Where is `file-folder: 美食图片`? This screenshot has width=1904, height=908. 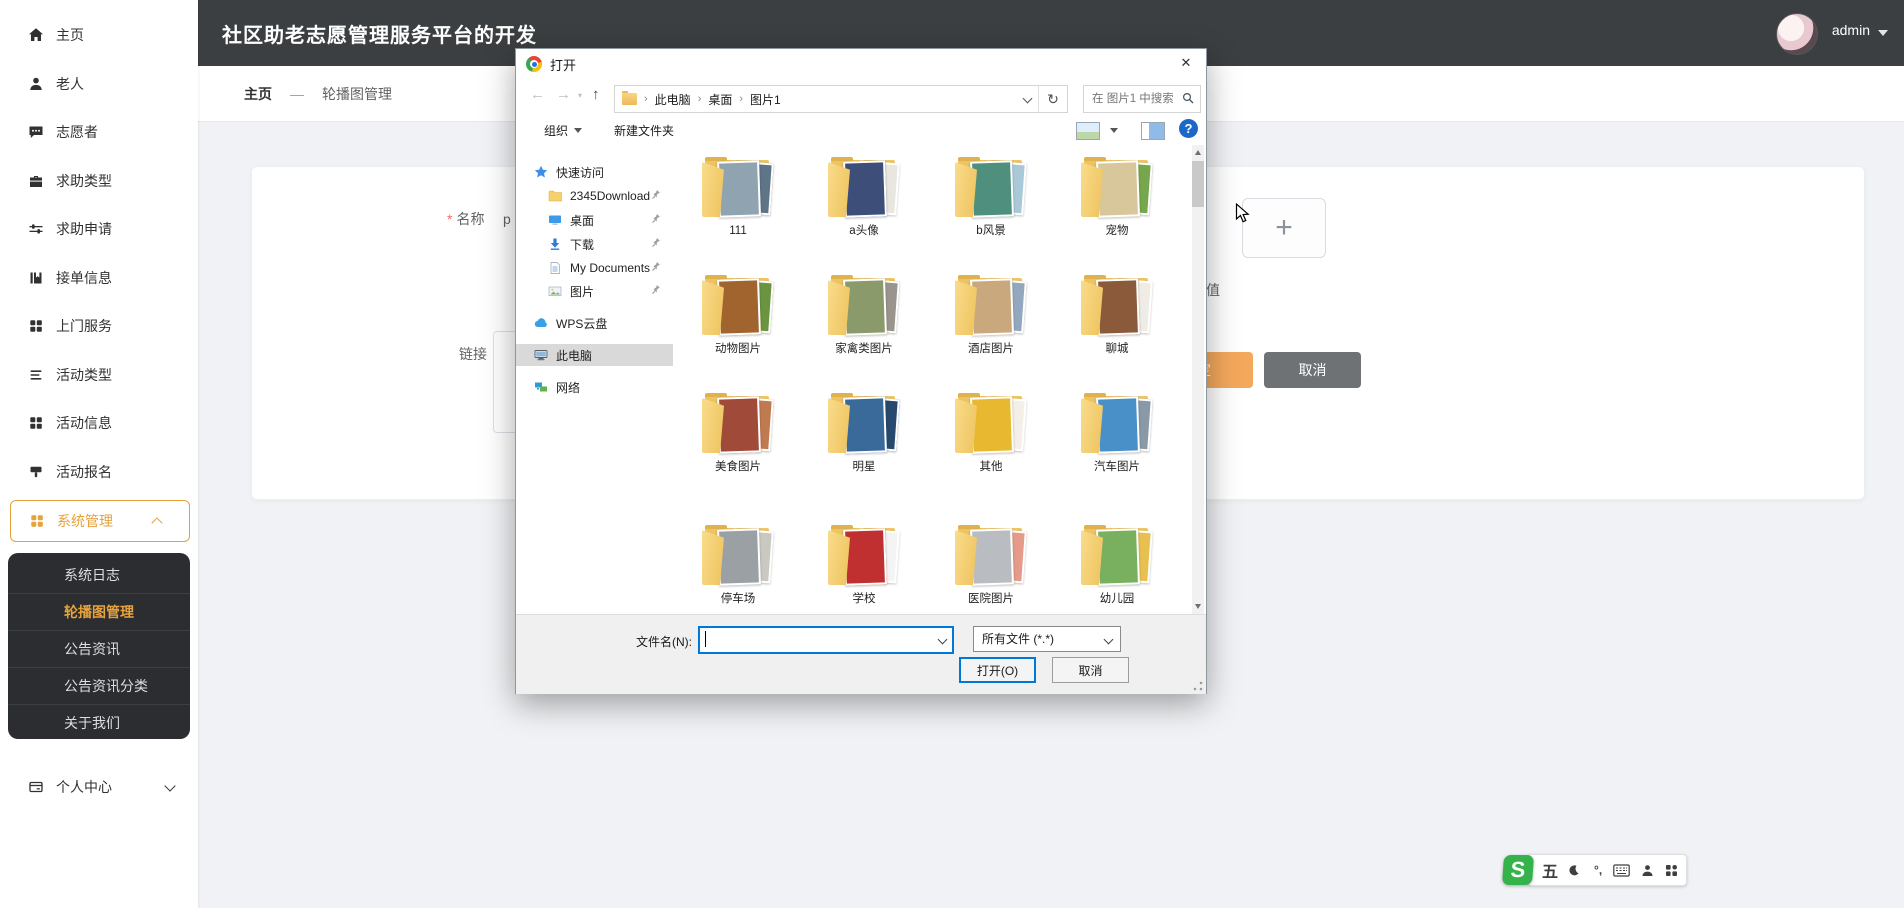
file-folder: 美食图片 is located at coordinates (738, 443).